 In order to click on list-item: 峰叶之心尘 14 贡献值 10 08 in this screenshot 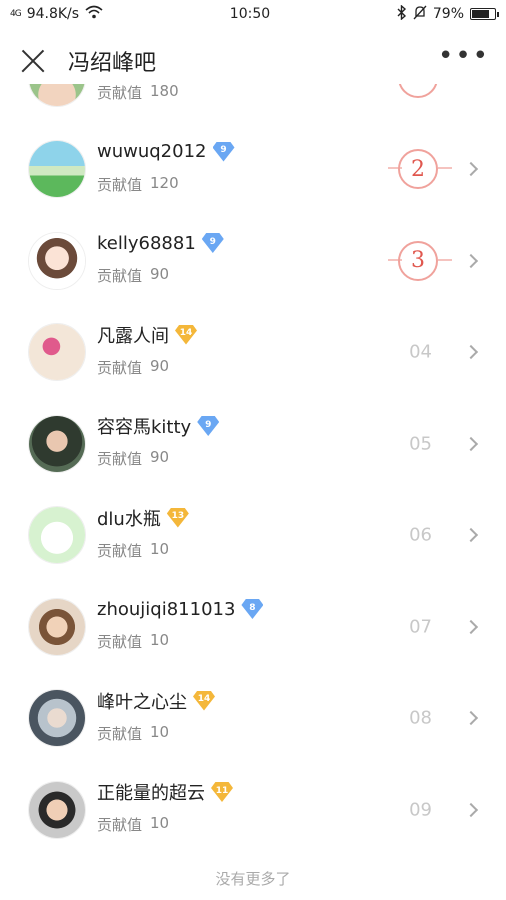, I will do `click(253, 719)`.